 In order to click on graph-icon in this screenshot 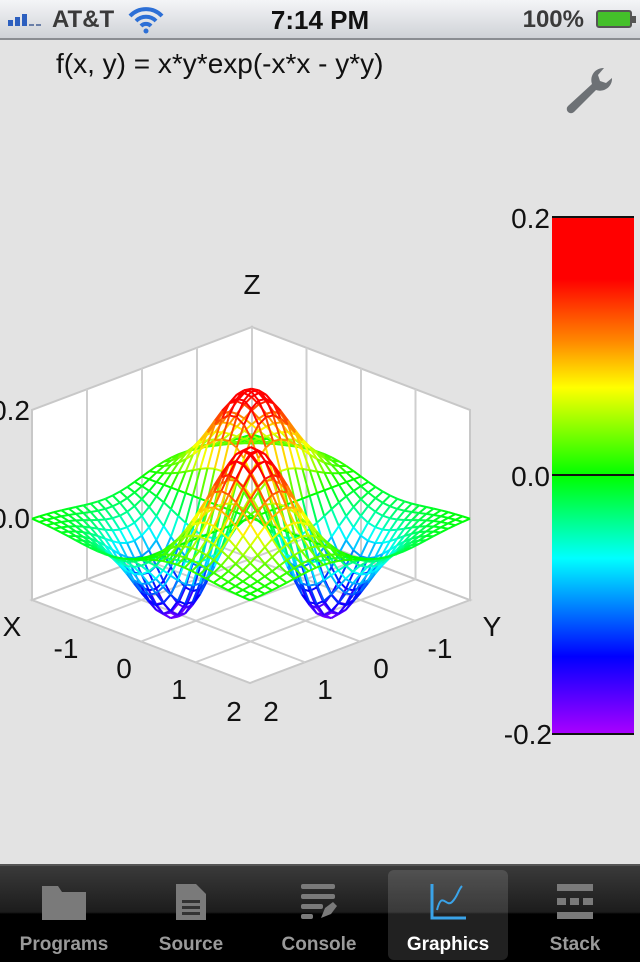, I will do `click(448, 902)`.